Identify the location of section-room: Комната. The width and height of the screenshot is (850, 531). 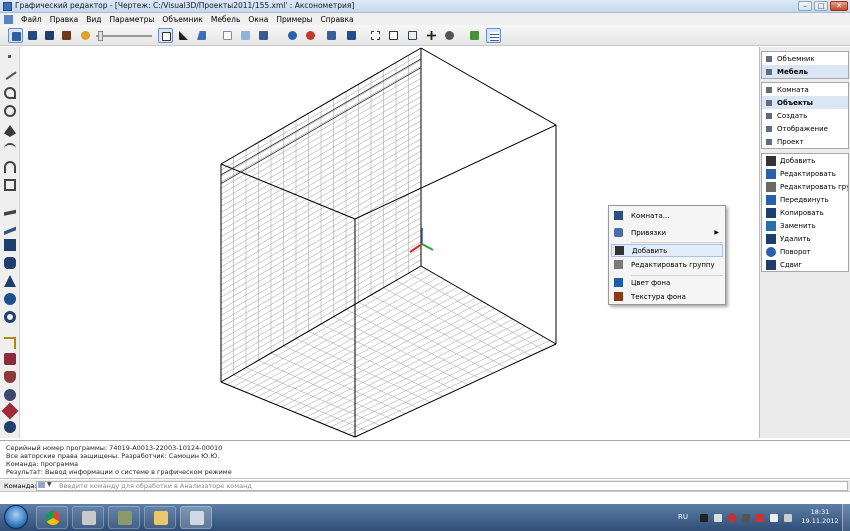
(805, 89).